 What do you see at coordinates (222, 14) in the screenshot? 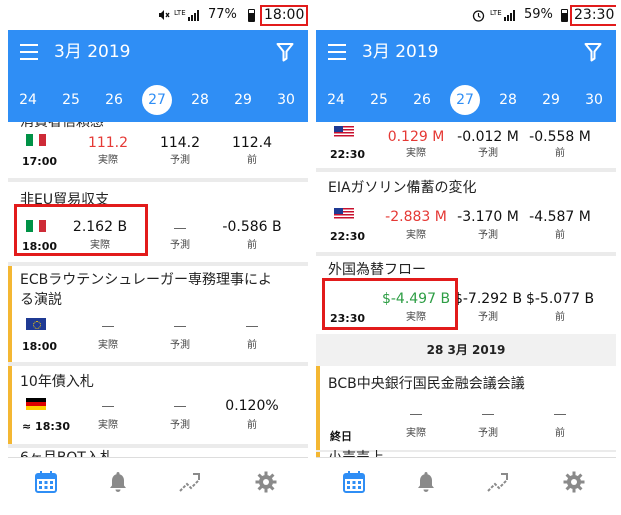
I see `battery-percent: 77%` at bounding box center [222, 14].